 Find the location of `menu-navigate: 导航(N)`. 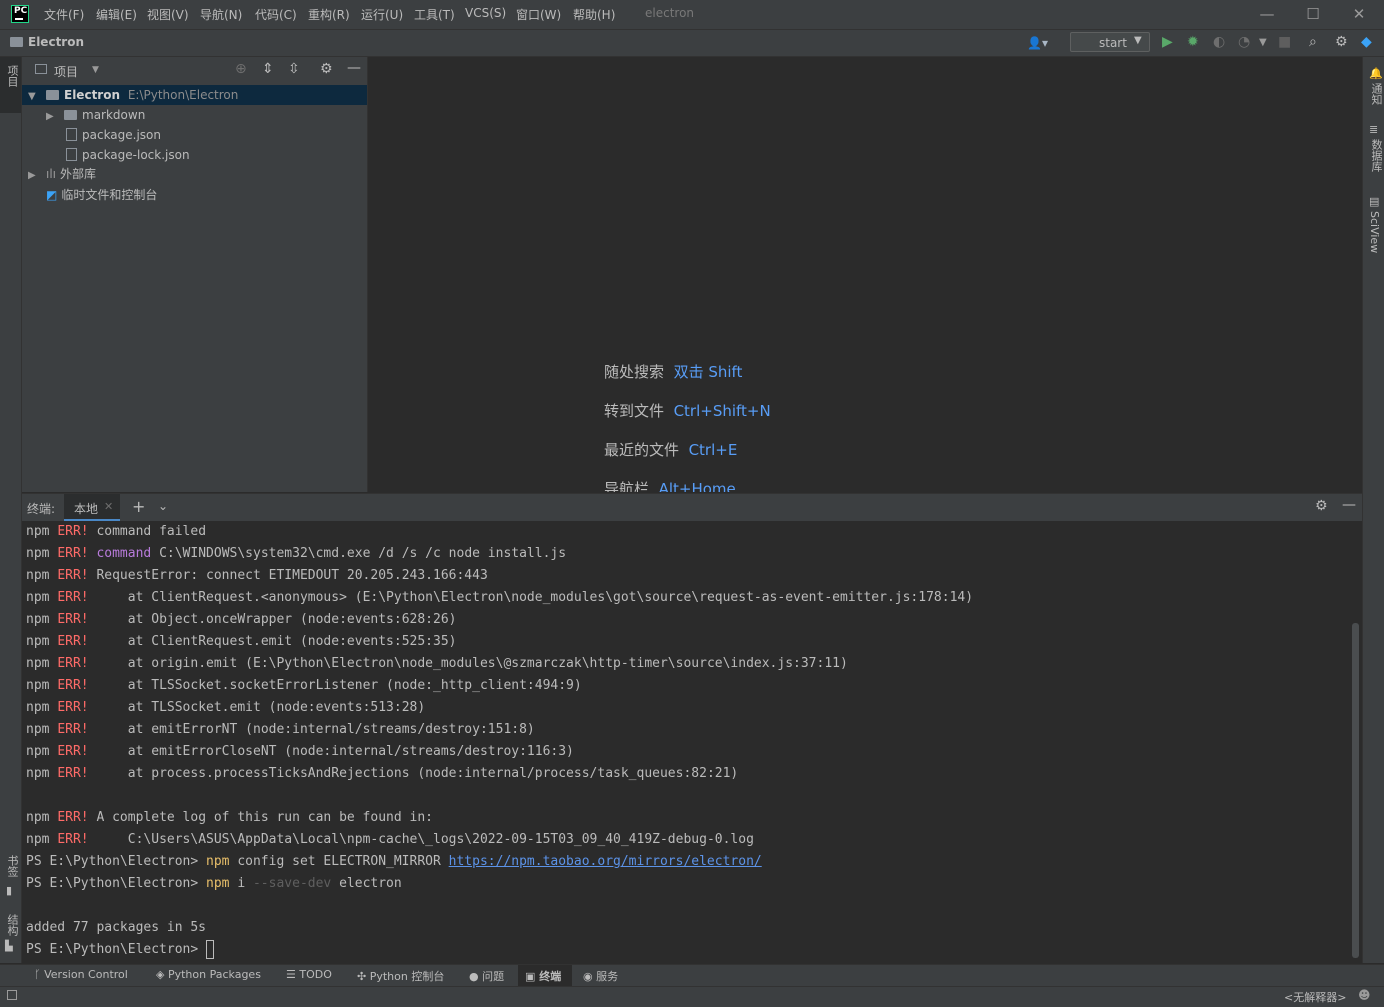

menu-navigate: 导航(N) is located at coordinates (221, 14).